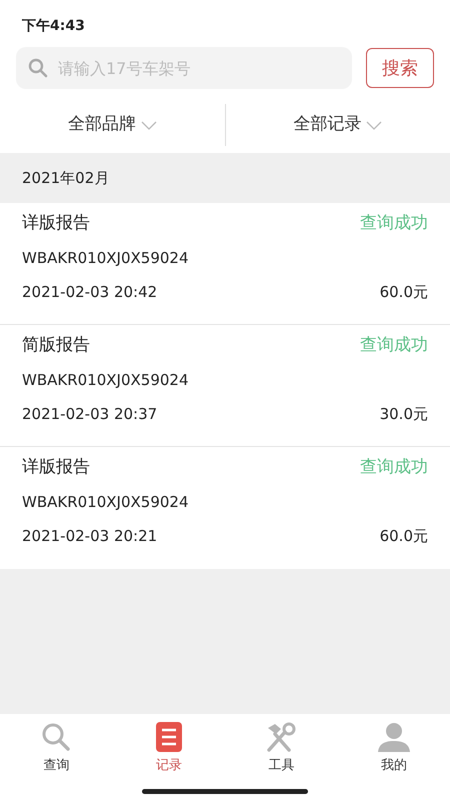  Describe the element at coordinates (66, 178) in the screenshot. I see `month-header: 2021年02月` at that location.